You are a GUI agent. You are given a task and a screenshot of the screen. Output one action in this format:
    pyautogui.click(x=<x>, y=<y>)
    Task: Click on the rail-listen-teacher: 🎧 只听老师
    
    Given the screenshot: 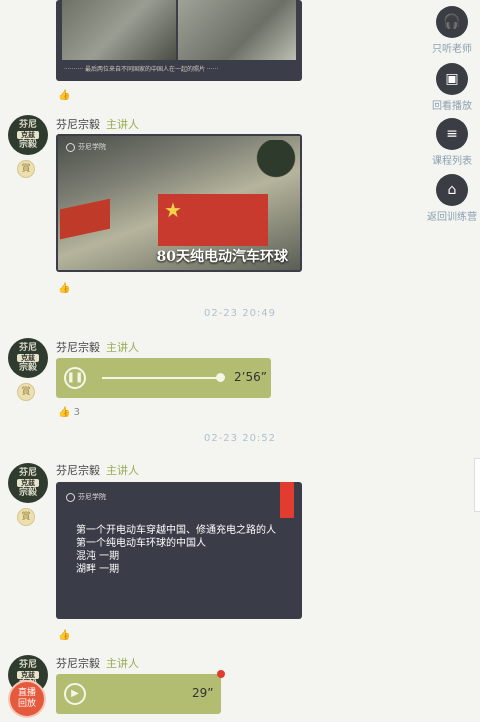 What is the action you would take?
    pyautogui.click(x=448, y=30)
    